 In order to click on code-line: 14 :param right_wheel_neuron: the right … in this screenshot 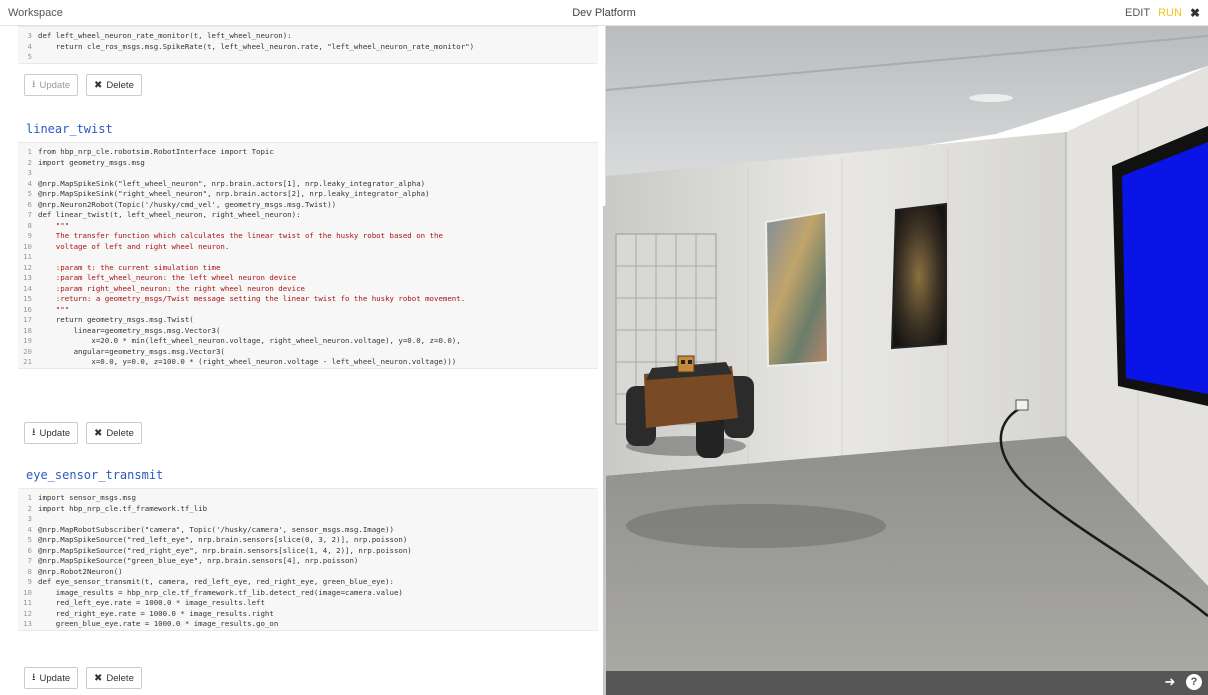, I will do `click(308, 289)`.